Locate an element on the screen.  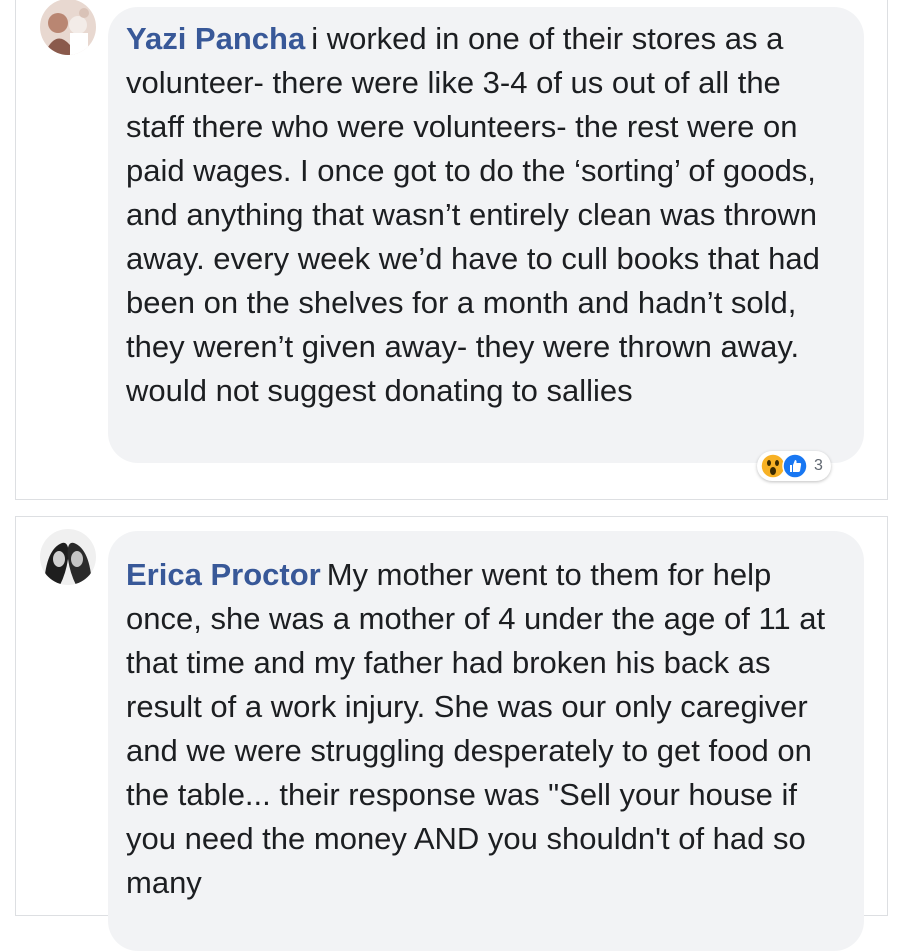
comment-author-link: Yazi Pancha is located at coordinates (215, 38).